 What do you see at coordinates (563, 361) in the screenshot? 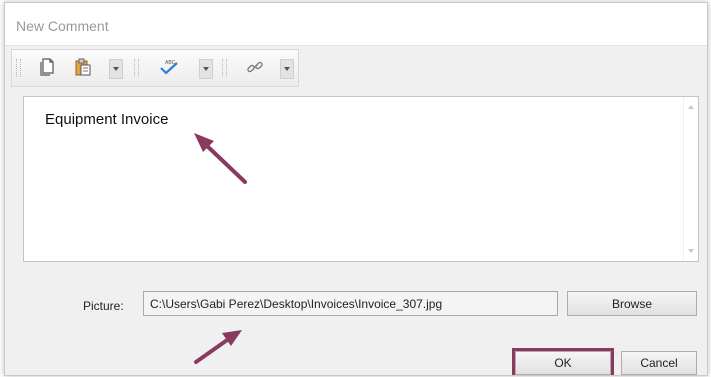
I see `ok-button: OK` at bounding box center [563, 361].